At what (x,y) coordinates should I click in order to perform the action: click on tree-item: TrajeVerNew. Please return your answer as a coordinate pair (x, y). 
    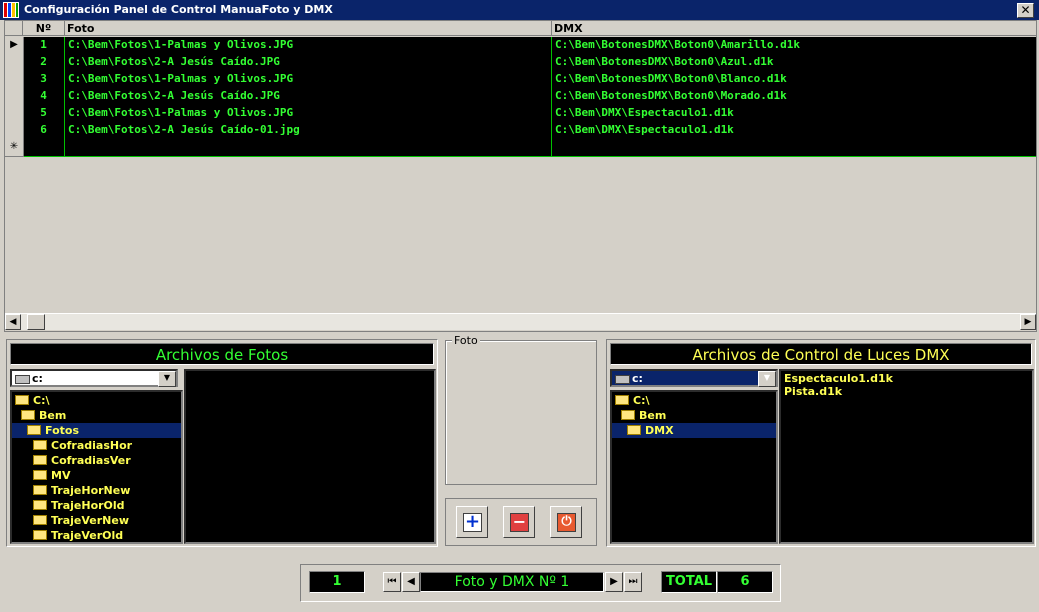
    Looking at the image, I should click on (81, 520).